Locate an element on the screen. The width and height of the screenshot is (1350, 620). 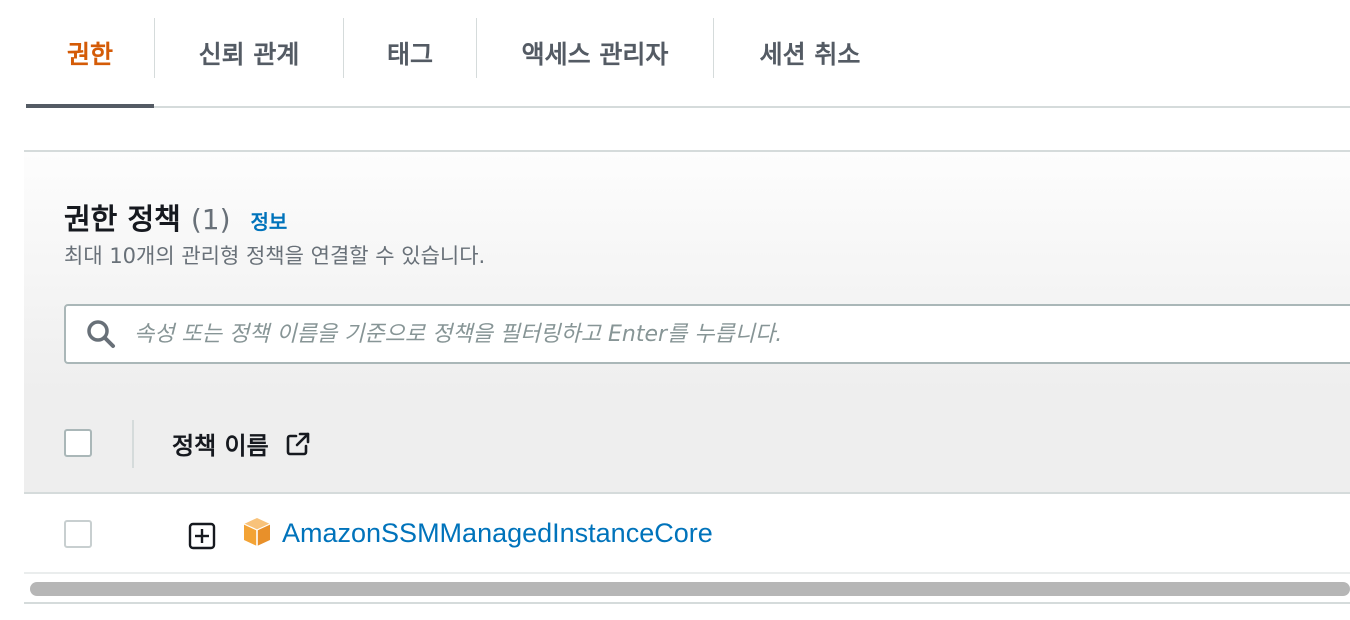
aws-managed-policy-cube-icon is located at coordinates (257, 532).